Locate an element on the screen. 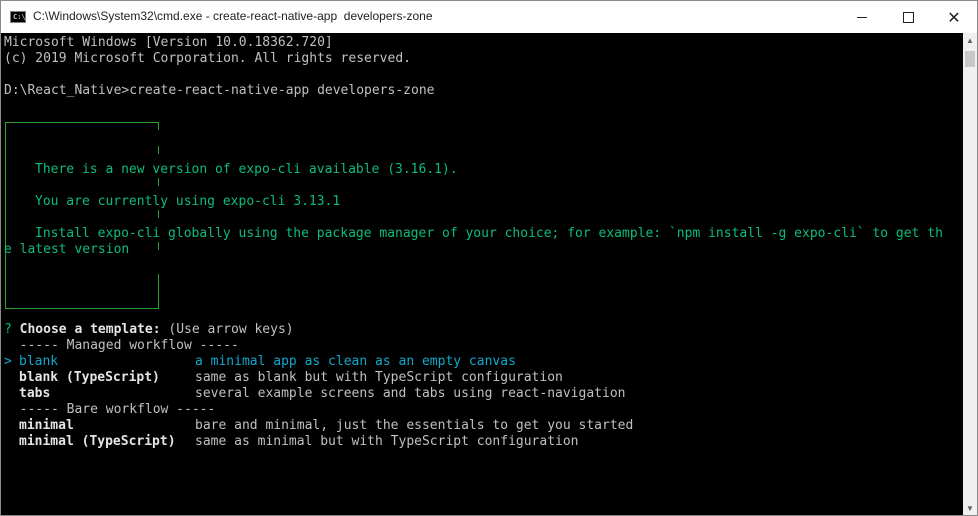 The width and height of the screenshot is (978, 516). template-question-line: ? Choose a template: (Use arrow keys) is located at coordinates (149, 330).